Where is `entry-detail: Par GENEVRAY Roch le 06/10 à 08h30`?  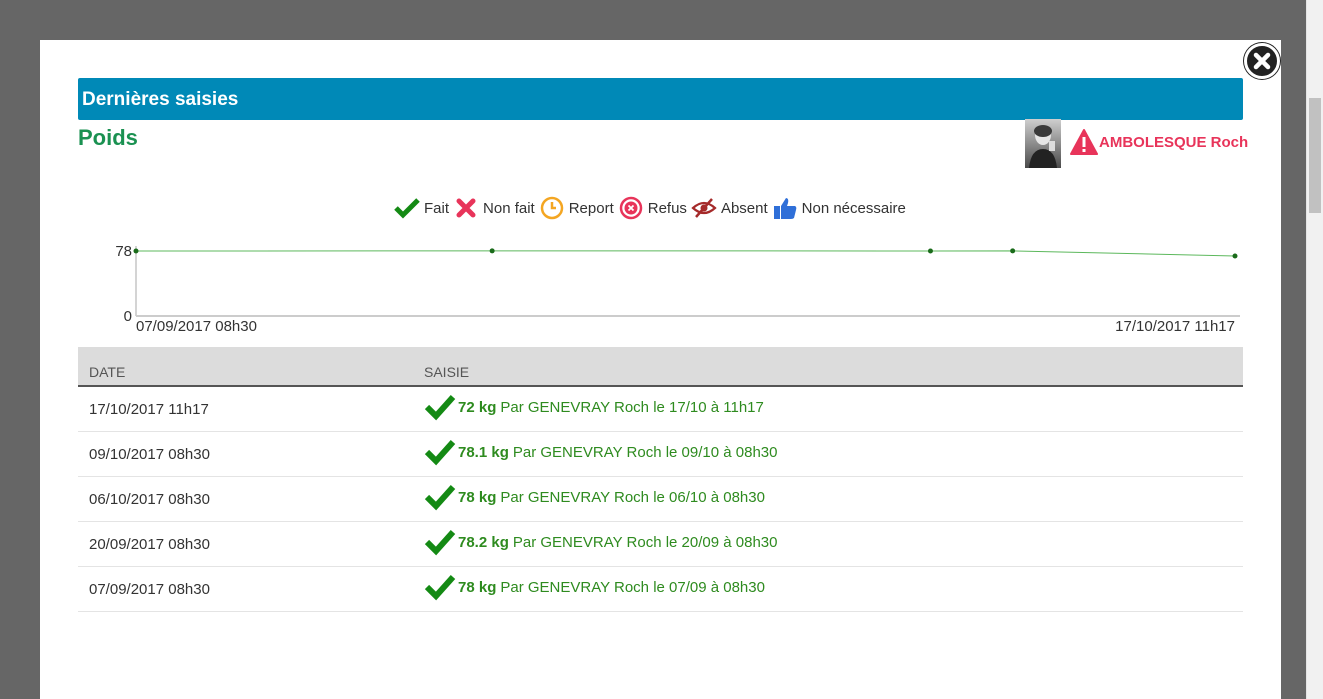
entry-detail: Par GENEVRAY Roch le 06/10 à 08h30 is located at coordinates (632, 497).